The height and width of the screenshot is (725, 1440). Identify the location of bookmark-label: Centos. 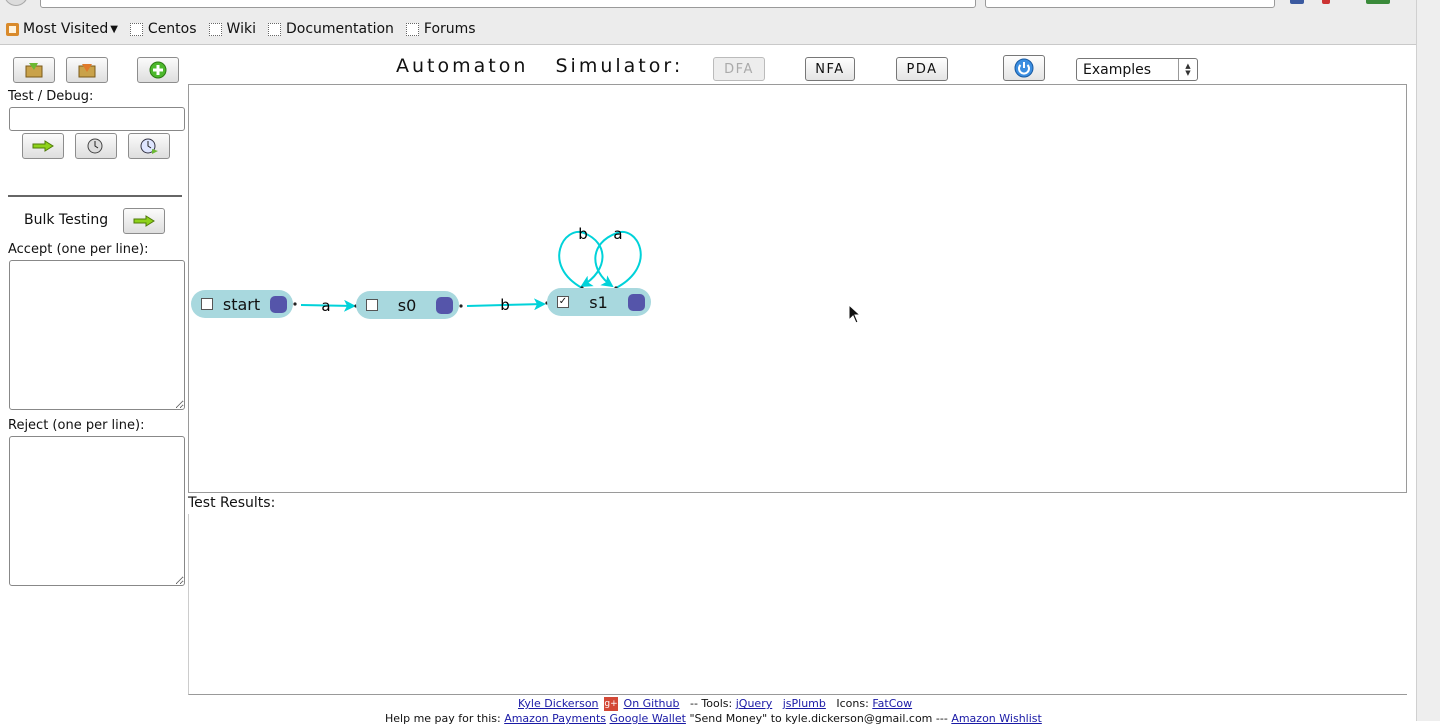
(172, 29).